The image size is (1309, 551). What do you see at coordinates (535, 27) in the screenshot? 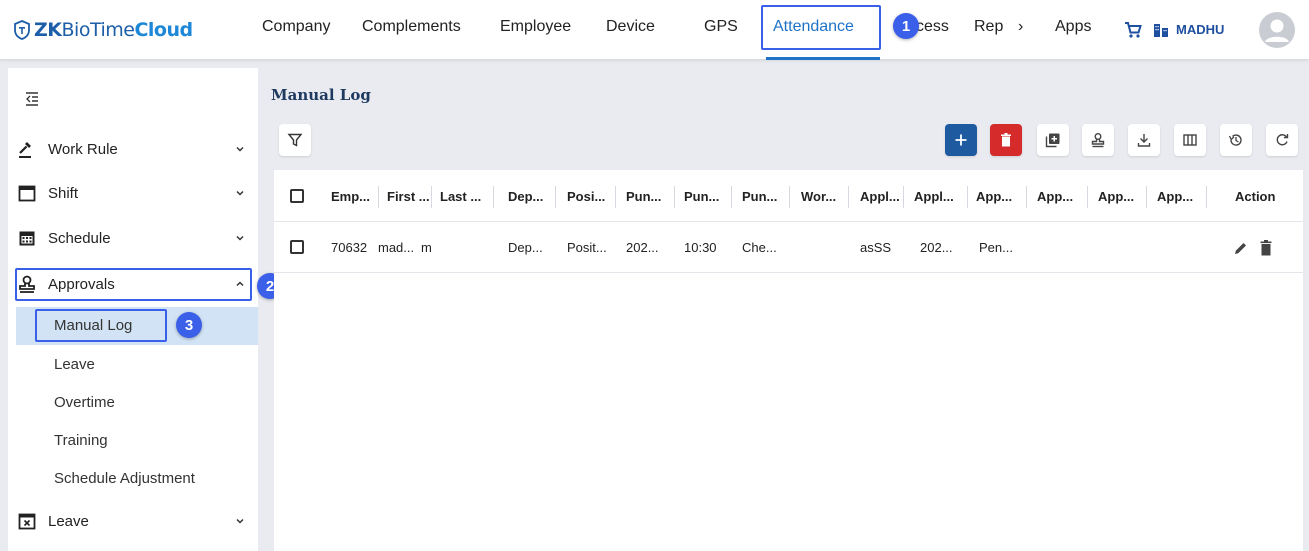
I see `nav-employee: Employee` at bounding box center [535, 27].